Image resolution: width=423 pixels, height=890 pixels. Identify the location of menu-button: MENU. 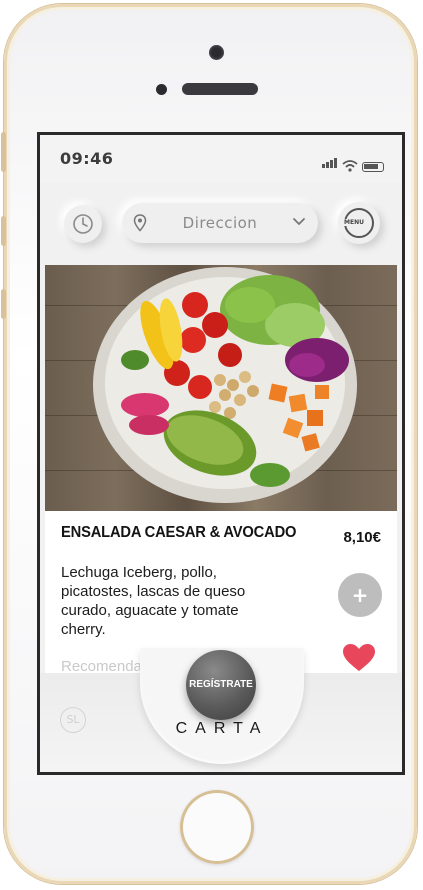
(359, 223).